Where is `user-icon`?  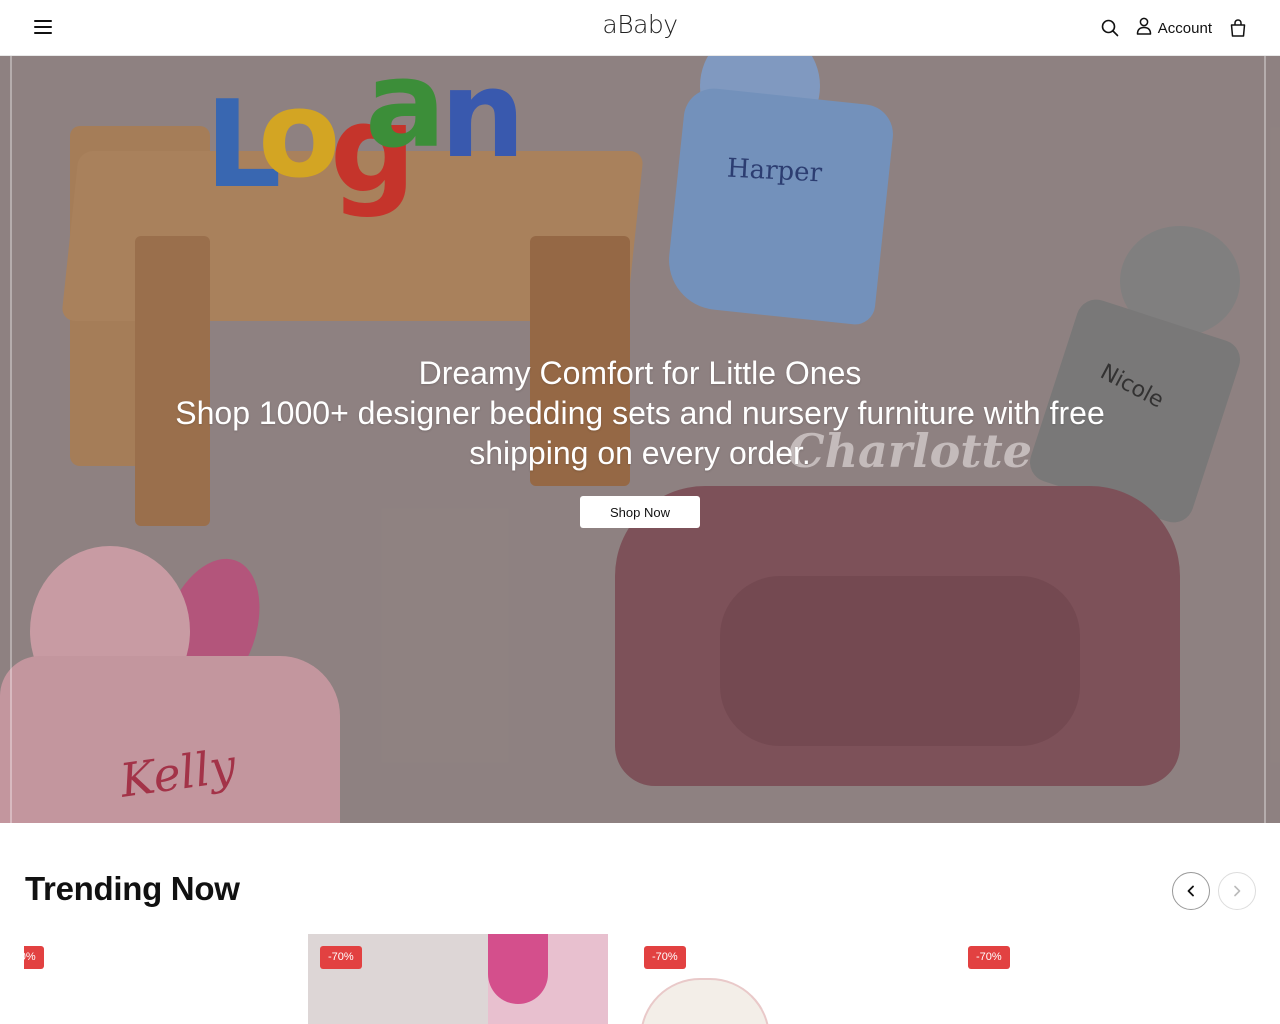 user-icon is located at coordinates (1144, 28).